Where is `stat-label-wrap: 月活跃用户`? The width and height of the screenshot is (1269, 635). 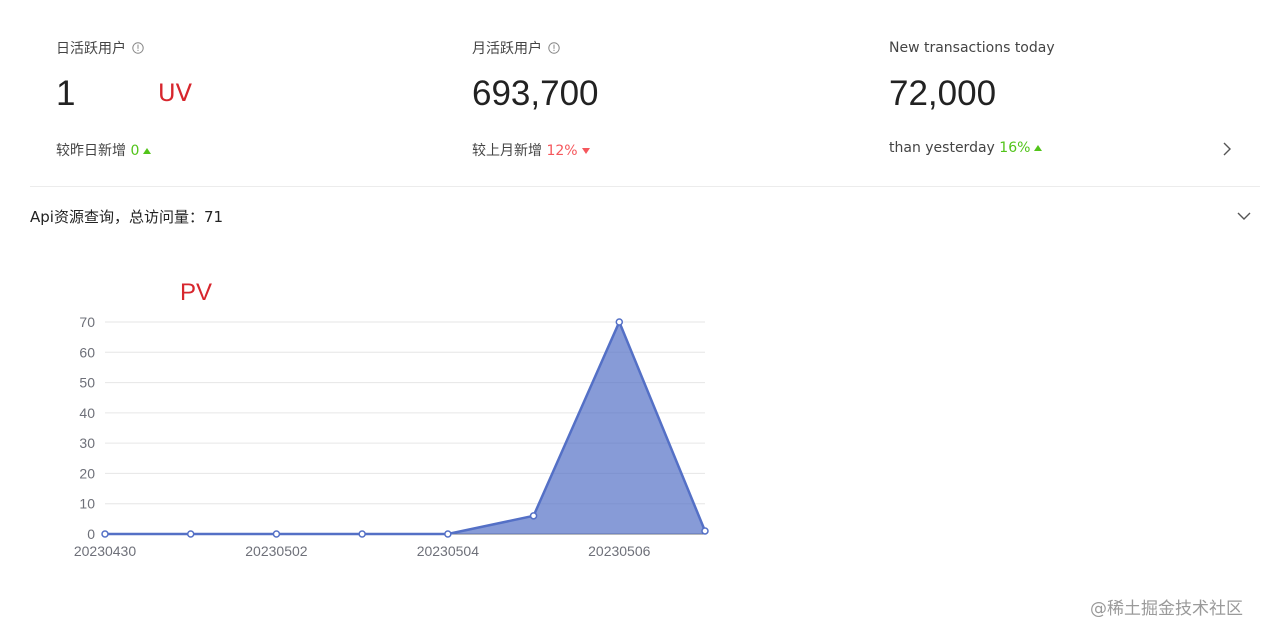
stat-label-wrap: 月活跃用户 is located at coordinates (662, 48).